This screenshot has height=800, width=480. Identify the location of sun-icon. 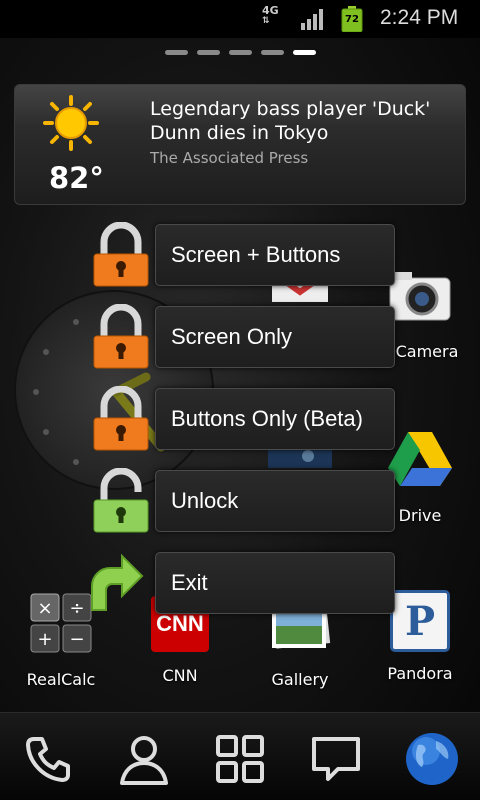
(71, 123).